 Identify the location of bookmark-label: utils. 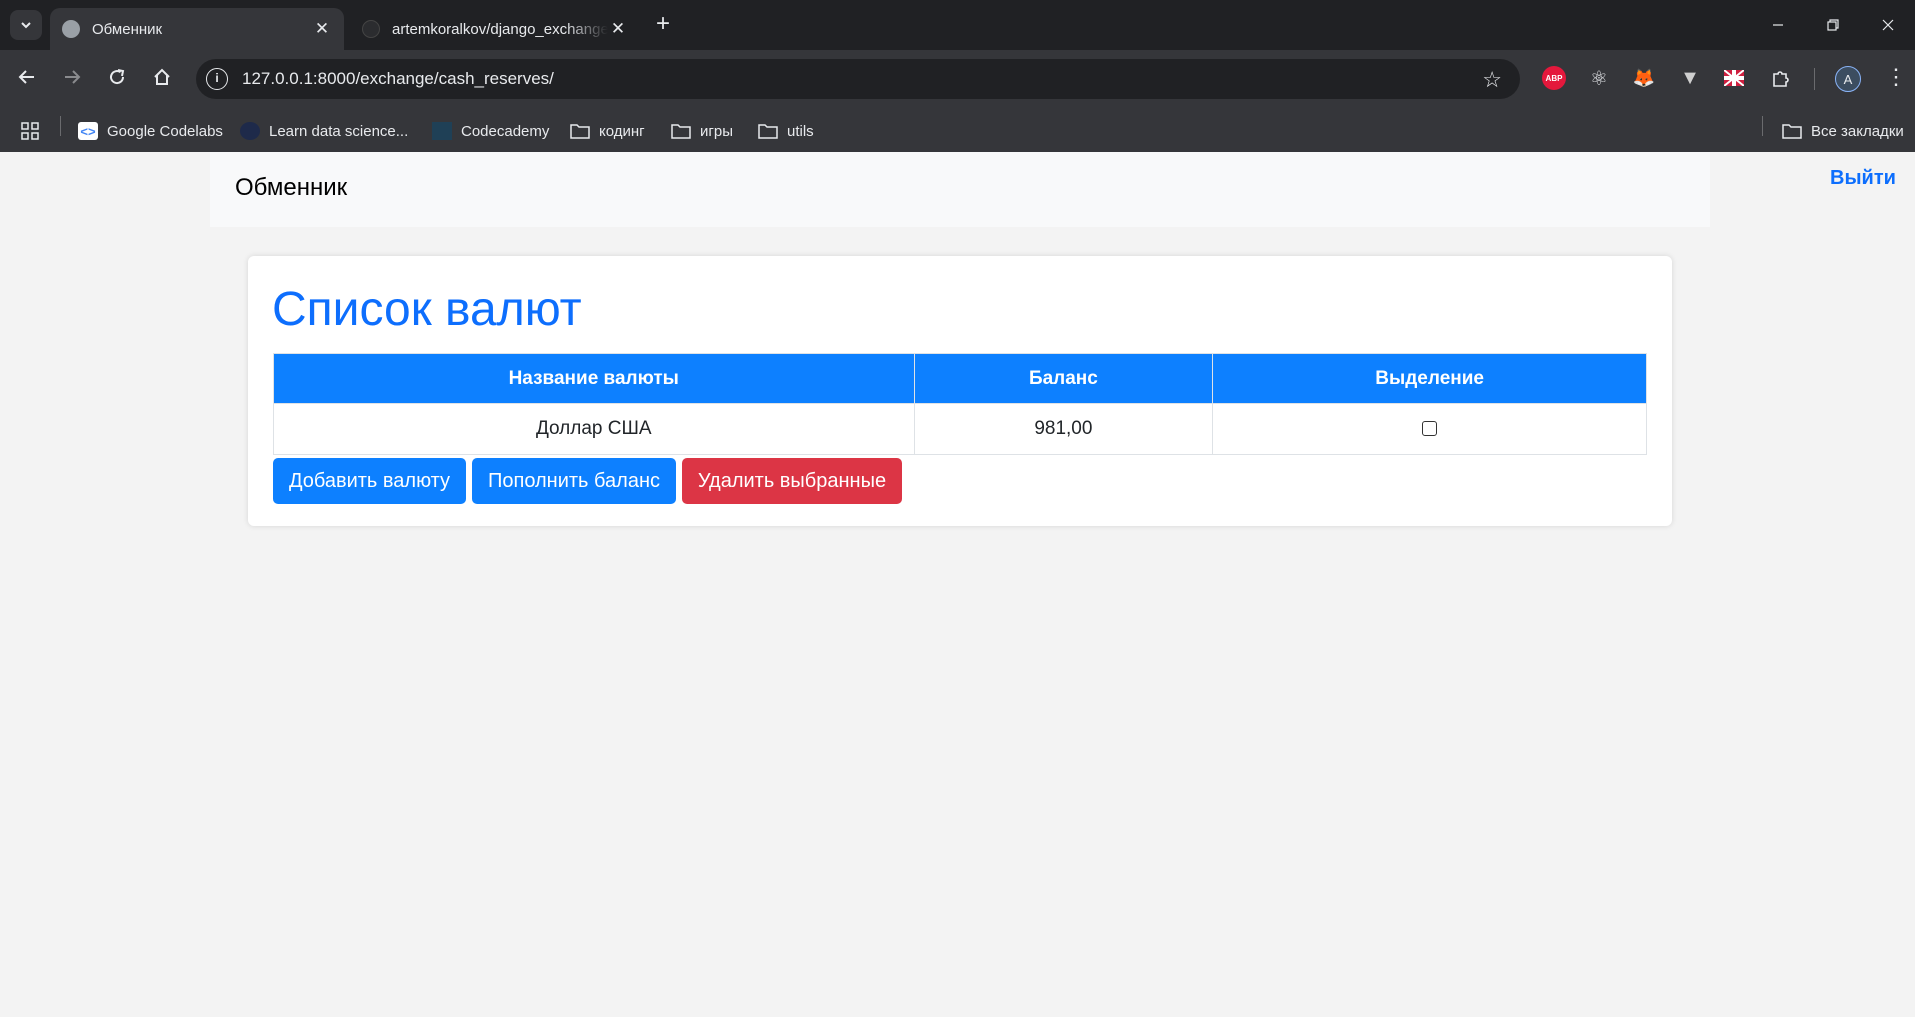
(800, 131).